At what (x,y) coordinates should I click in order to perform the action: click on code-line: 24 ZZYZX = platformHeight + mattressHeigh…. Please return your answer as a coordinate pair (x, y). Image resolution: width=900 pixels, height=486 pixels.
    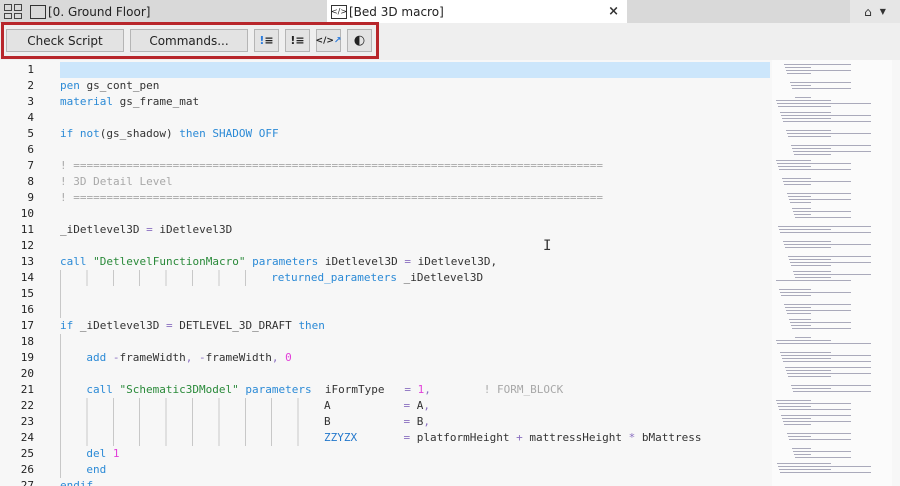
    Looking at the image, I should click on (385, 438).